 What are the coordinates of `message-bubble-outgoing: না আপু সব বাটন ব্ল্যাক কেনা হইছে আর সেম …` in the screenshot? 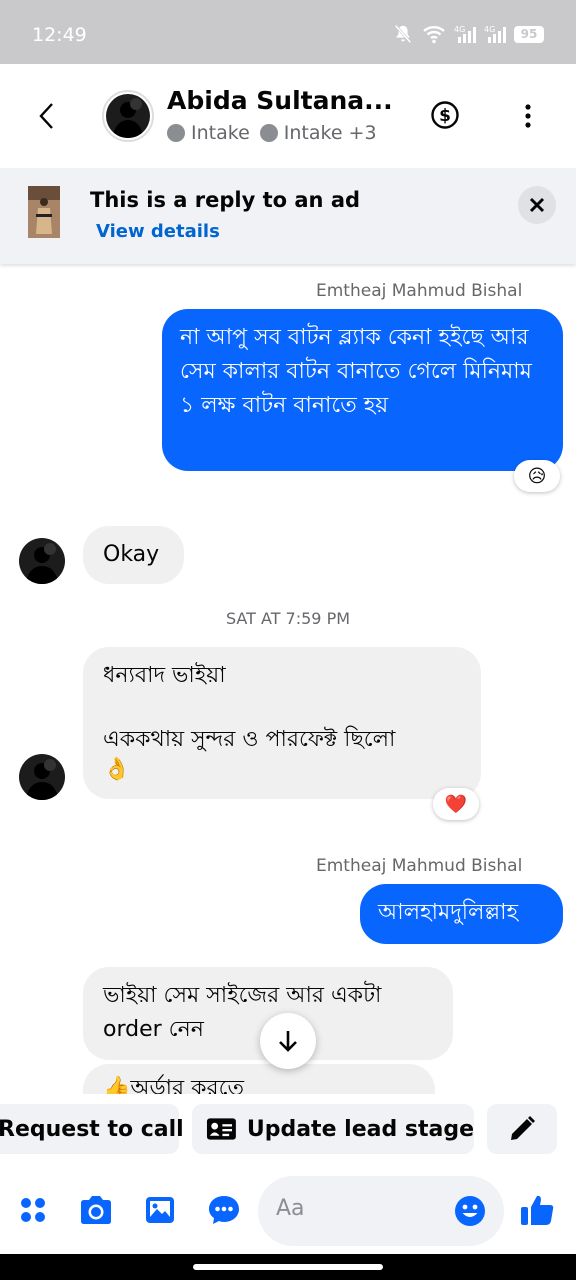 It's located at (362, 390).